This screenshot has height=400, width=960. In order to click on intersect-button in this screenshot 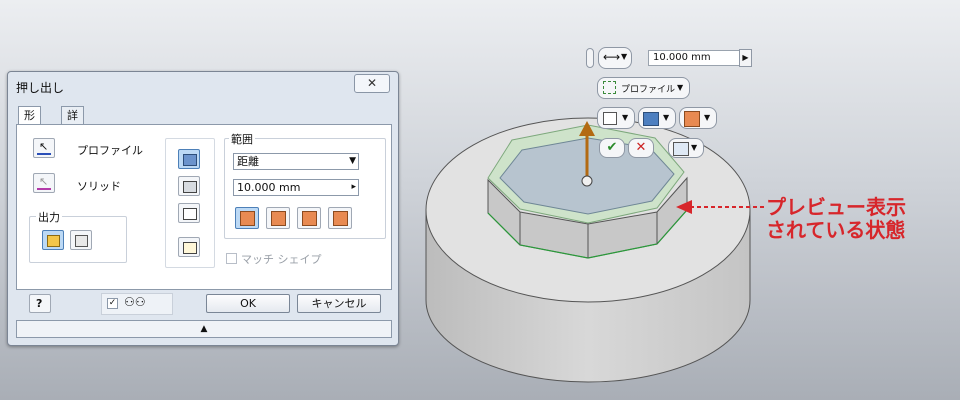, I will do `click(189, 213)`.